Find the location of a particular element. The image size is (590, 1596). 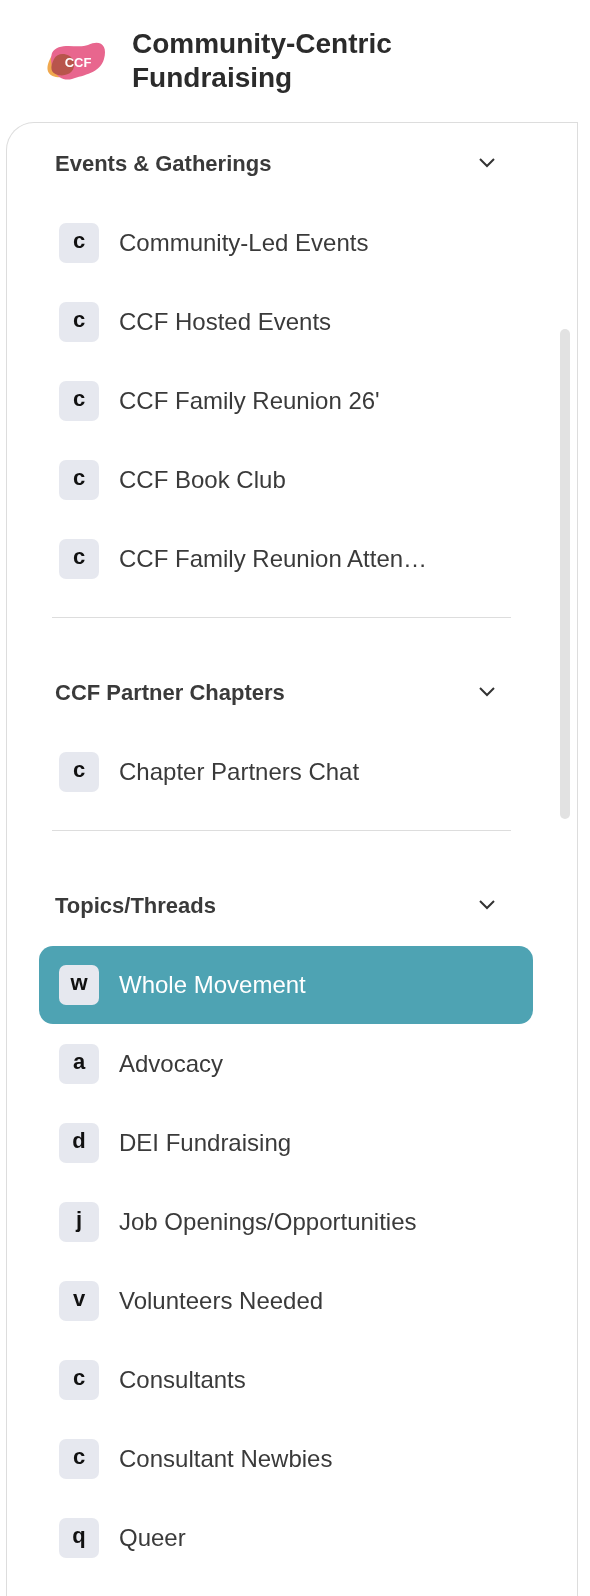

section-title: Topics/Threads is located at coordinates (135, 905).